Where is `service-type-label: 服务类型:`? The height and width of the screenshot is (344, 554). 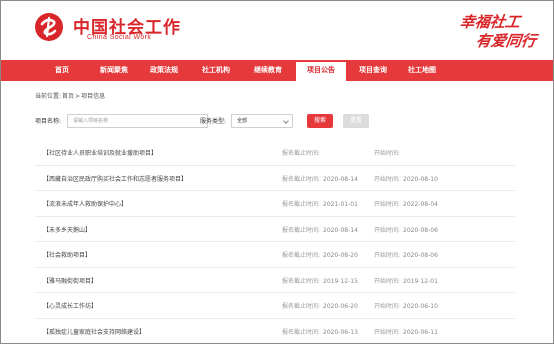
service-type-label: 服务类型: is located at coordinates (213, 121).